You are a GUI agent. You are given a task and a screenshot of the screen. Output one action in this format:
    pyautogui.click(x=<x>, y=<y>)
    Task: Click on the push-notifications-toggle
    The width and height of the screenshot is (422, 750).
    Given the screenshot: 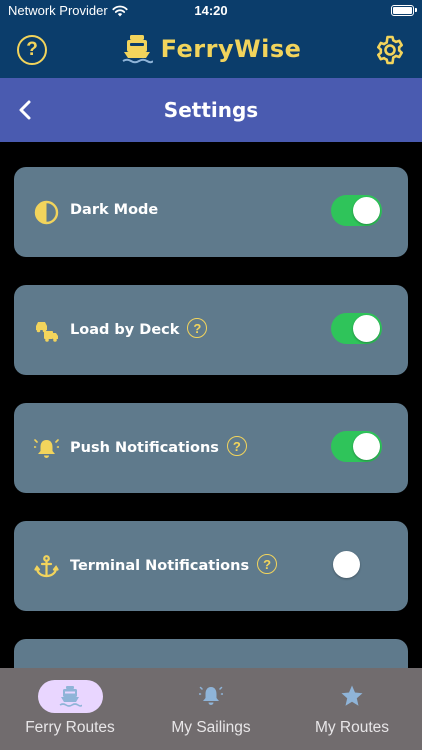 What is the action you would take?
    pyautogui.click(x=356, y=446)
    